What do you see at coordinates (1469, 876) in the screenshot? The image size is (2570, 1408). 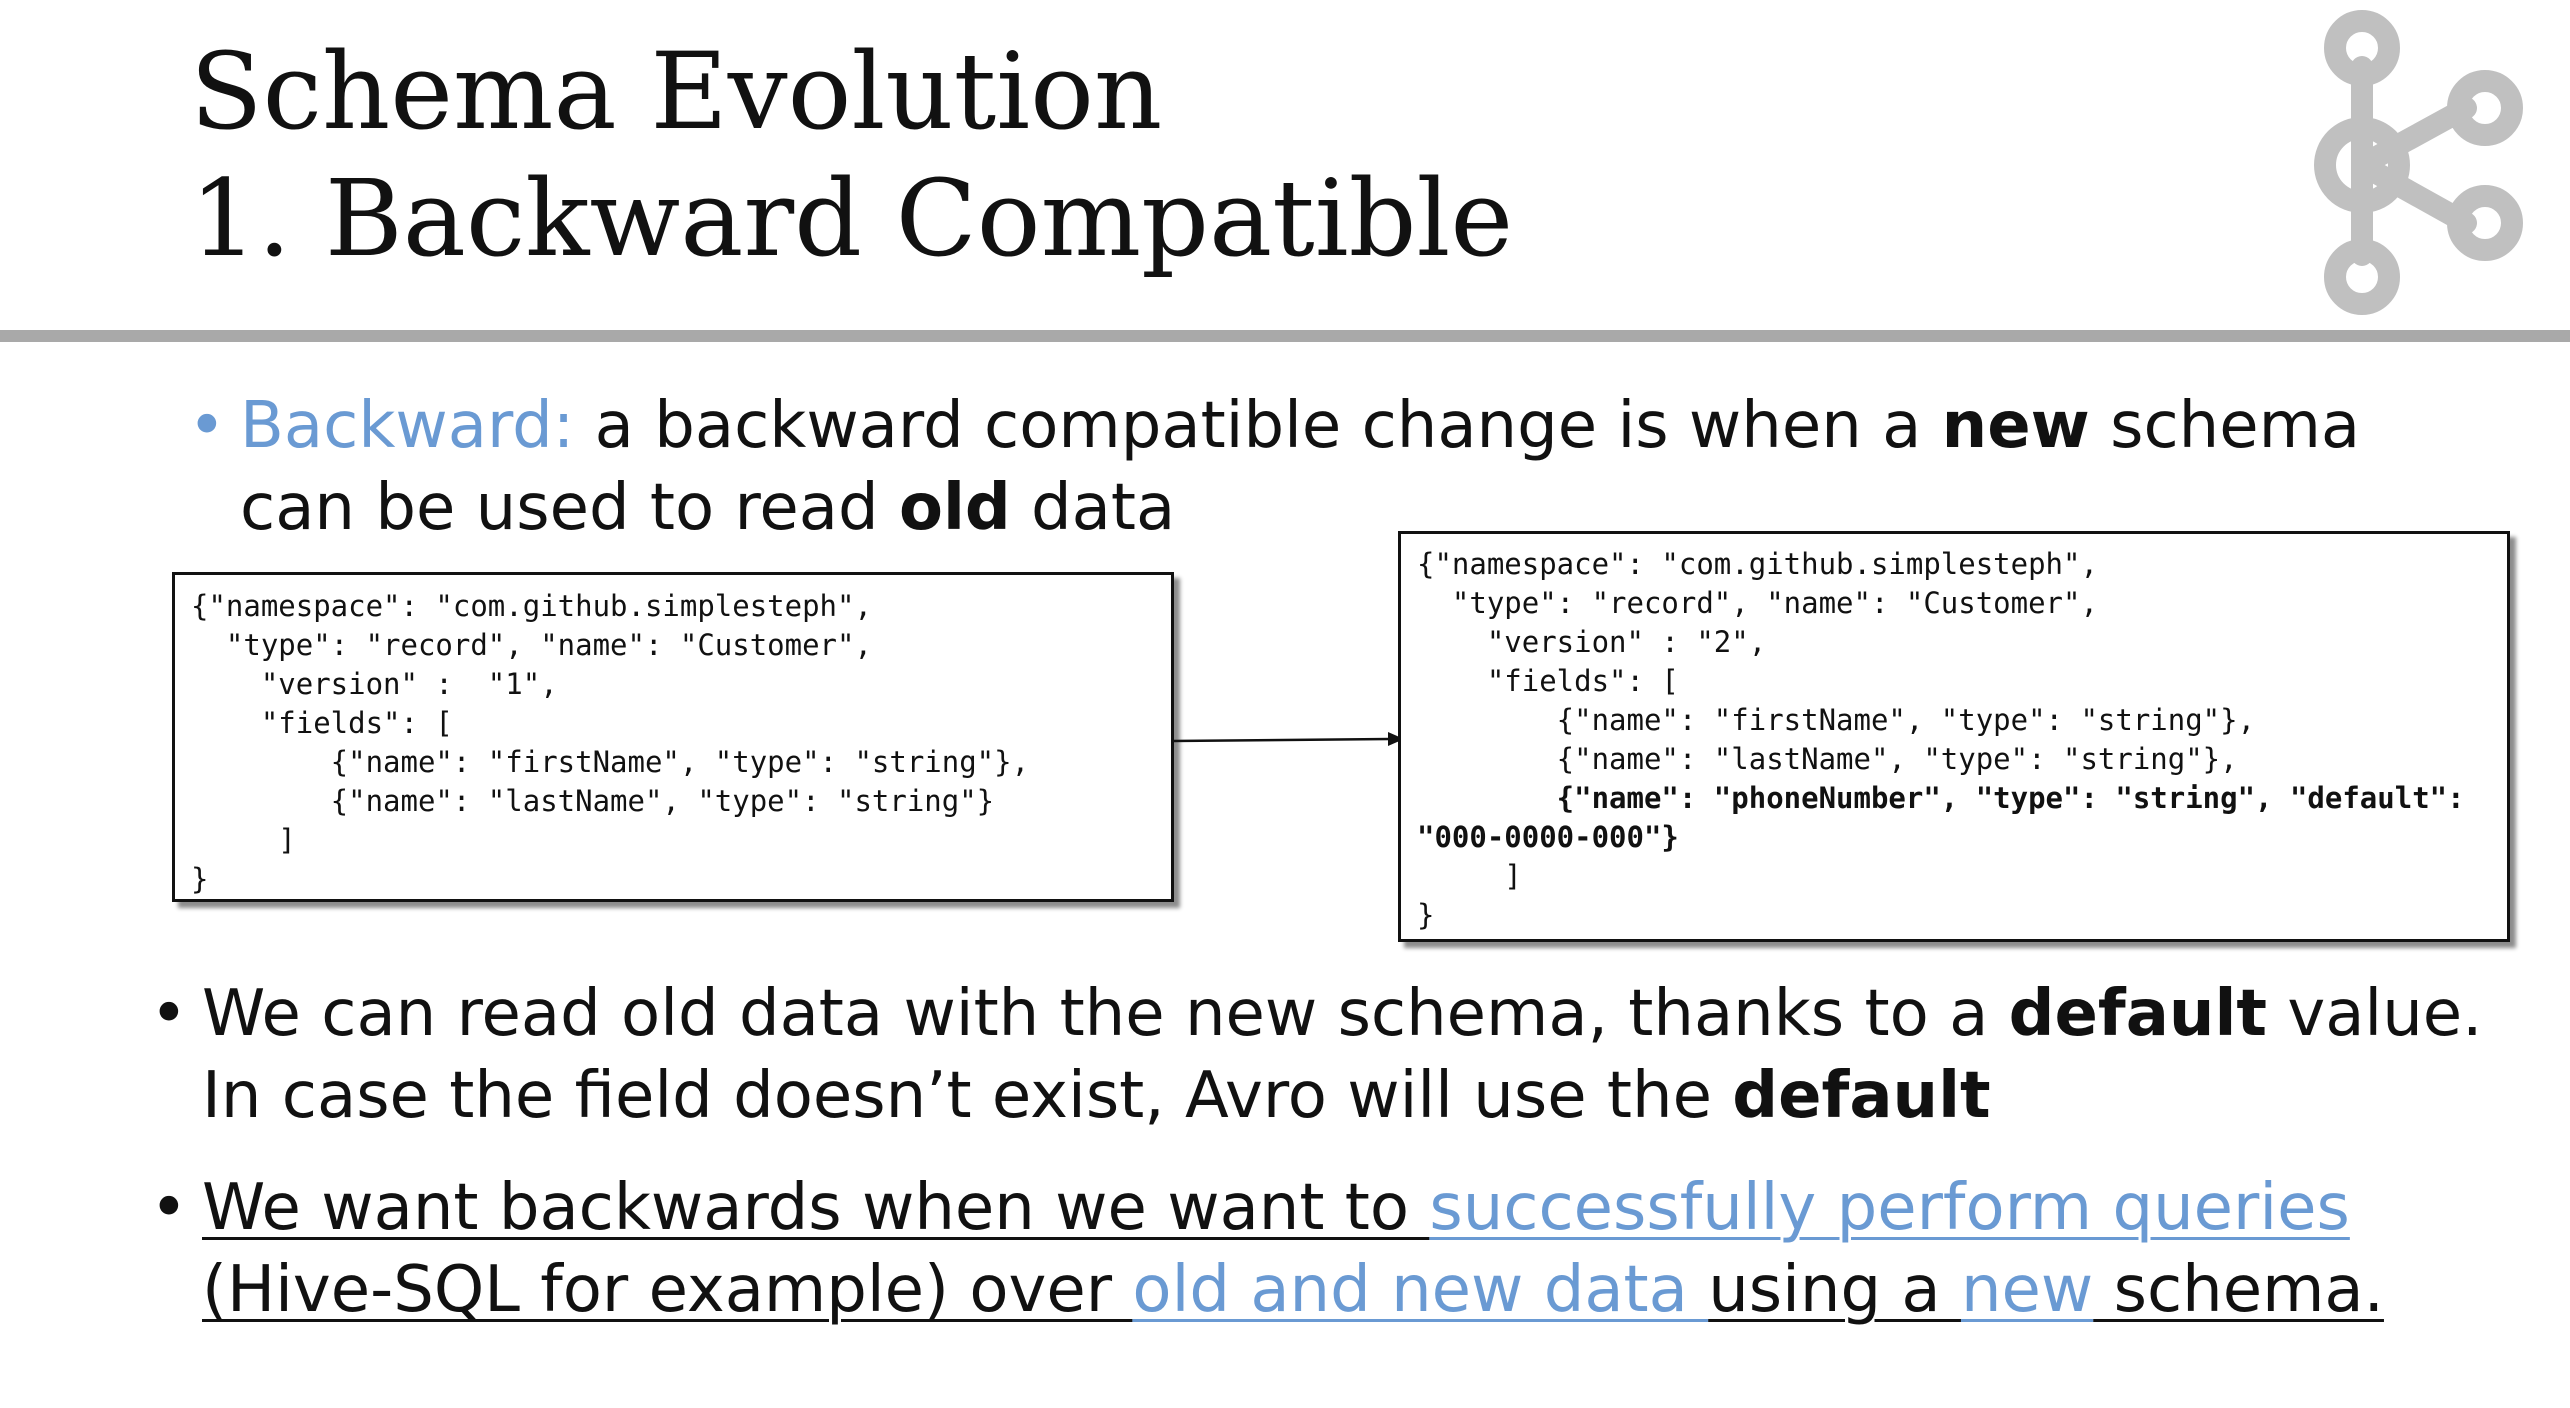 I see `schema-v2-line: ]` at bounding box center [1469, 876].